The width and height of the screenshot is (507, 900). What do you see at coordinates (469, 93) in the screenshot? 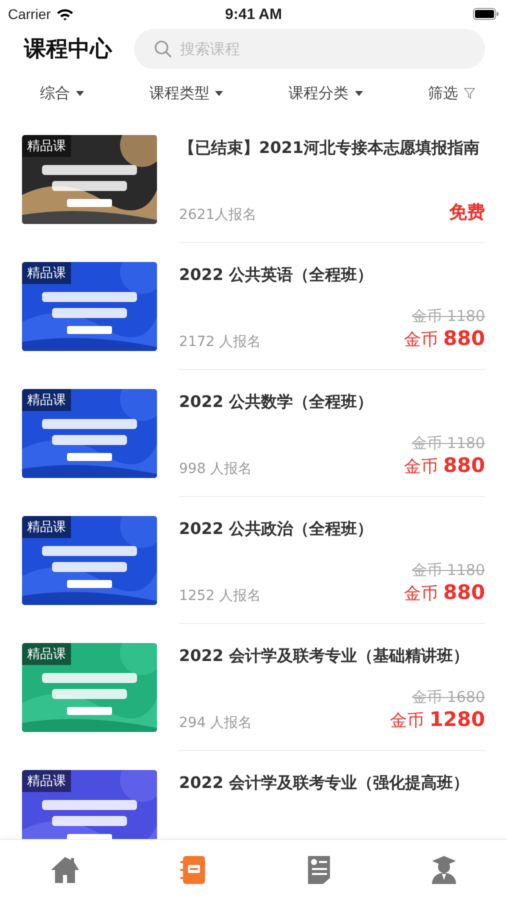
I see `funnel-icon` at bounding box center [469, 93].